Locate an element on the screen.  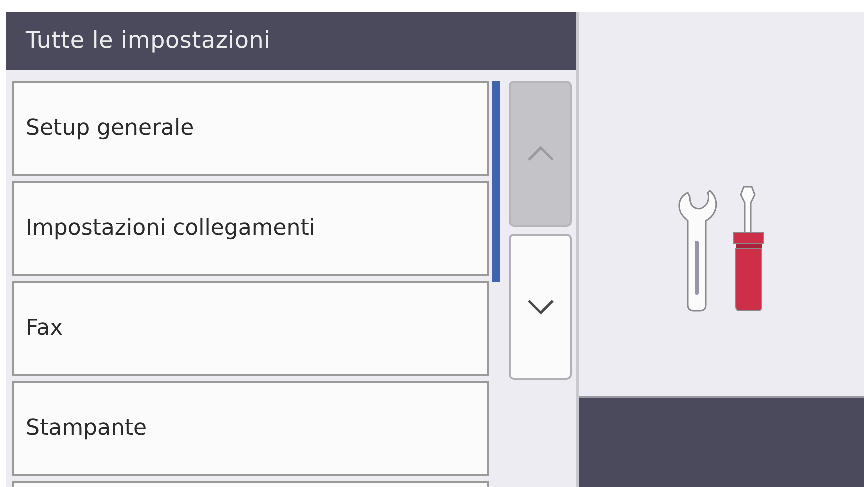
menu-item: Fax is located at coordinates (250, 328).